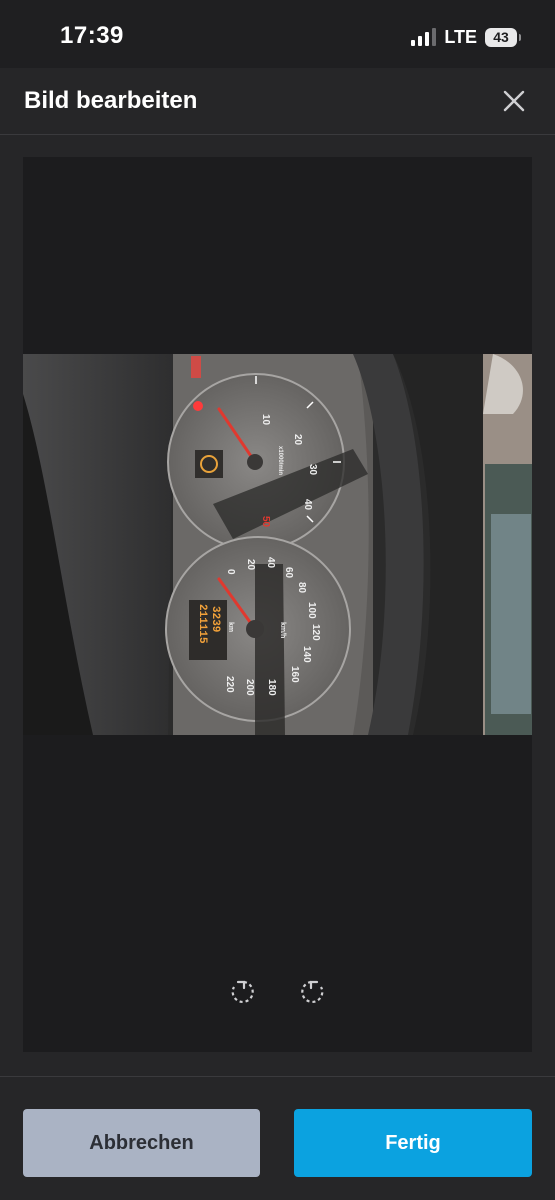  I want to click on done-button: Fertig, so click(413, 1143).